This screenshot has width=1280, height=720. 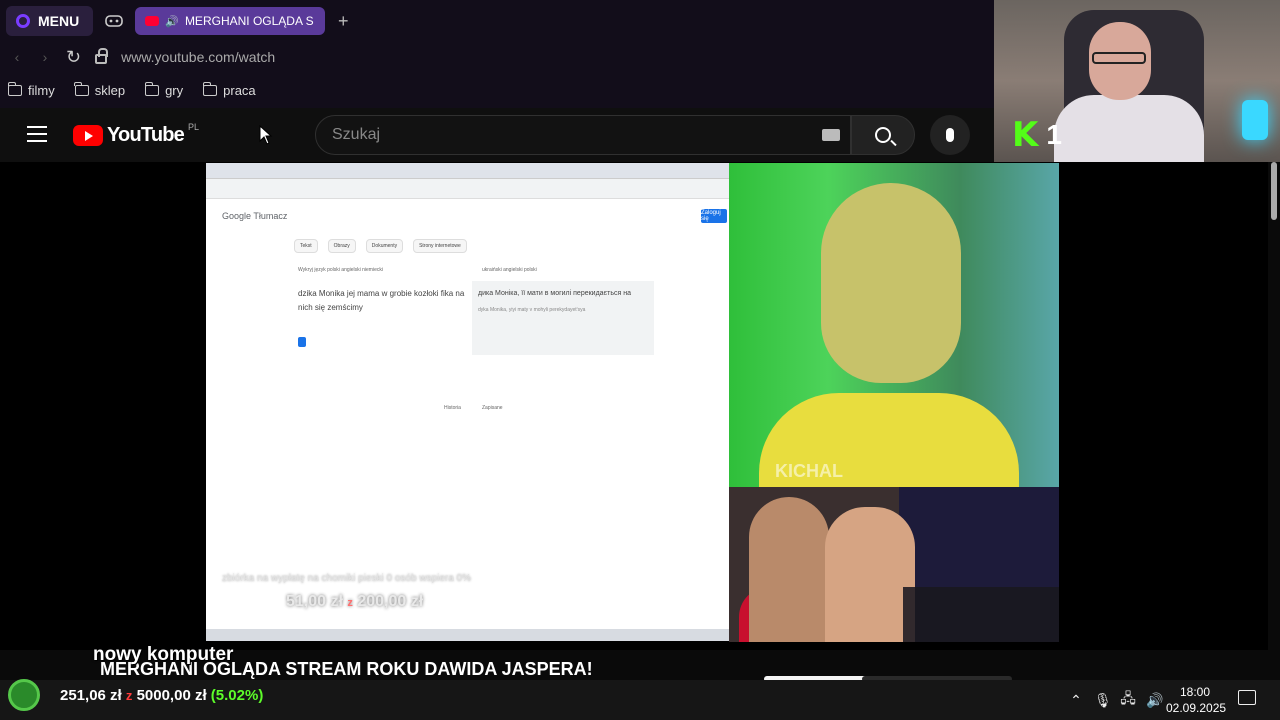 What do you see at coordinates (340, 270) in the screenshot?
I see `source-languages: Wykryj język polski angielski niemiecki` at bounding box center [340, 270].